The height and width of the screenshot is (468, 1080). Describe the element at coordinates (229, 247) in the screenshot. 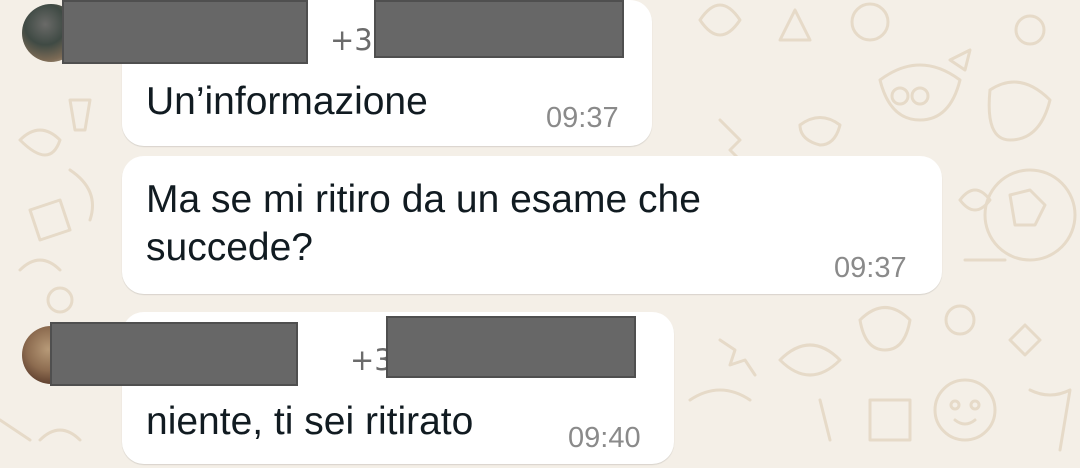

I see `message-line: succede?` at that location.